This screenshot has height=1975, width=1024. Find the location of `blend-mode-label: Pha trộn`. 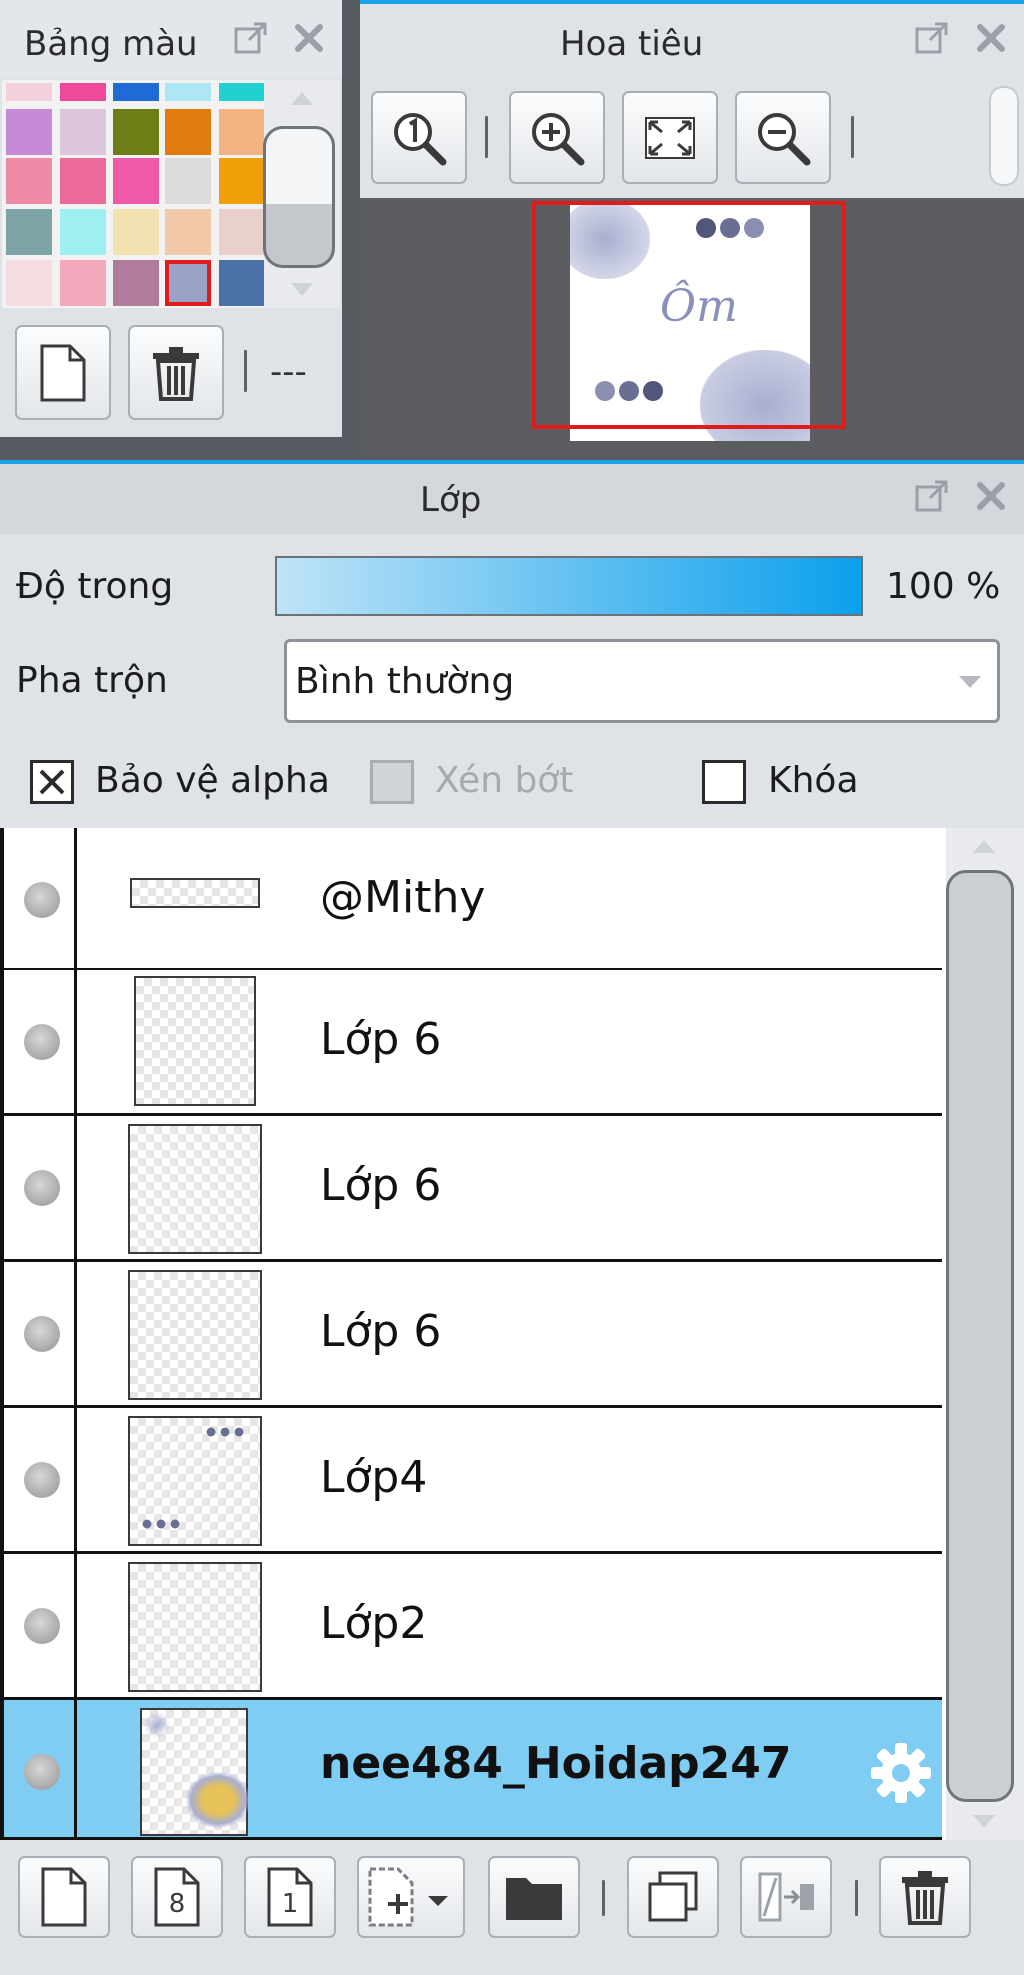

blend-mode-label: Pha trộn is located at coordinates (92, 680).